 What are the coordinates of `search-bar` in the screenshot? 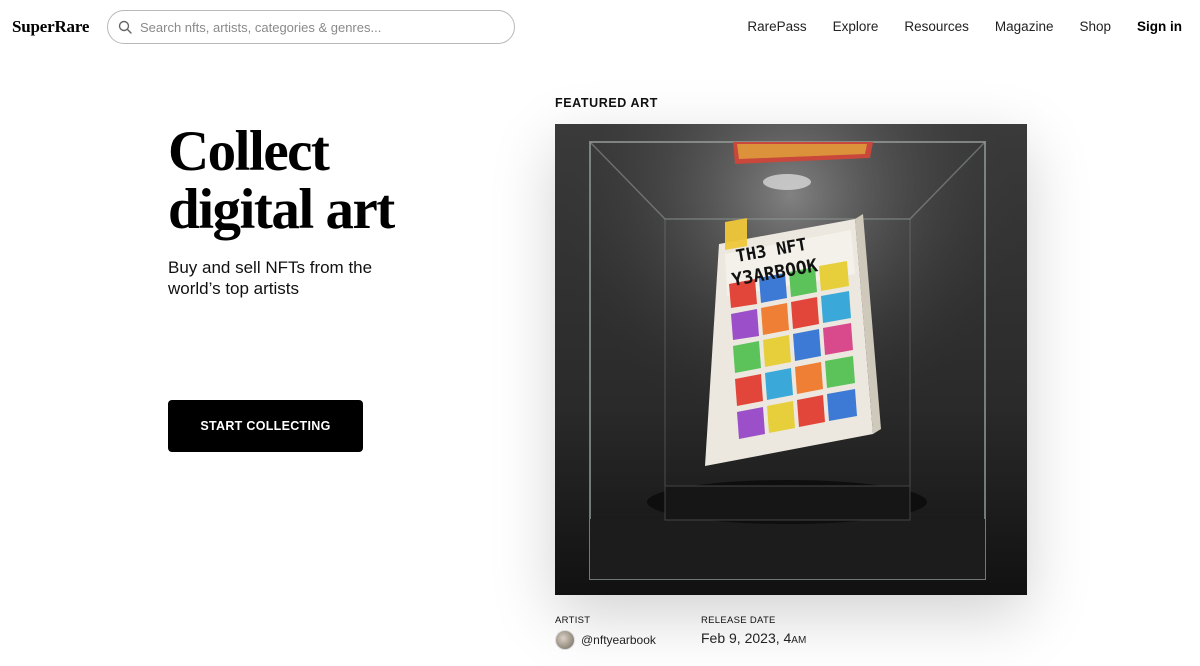 It's located at (311, 27).